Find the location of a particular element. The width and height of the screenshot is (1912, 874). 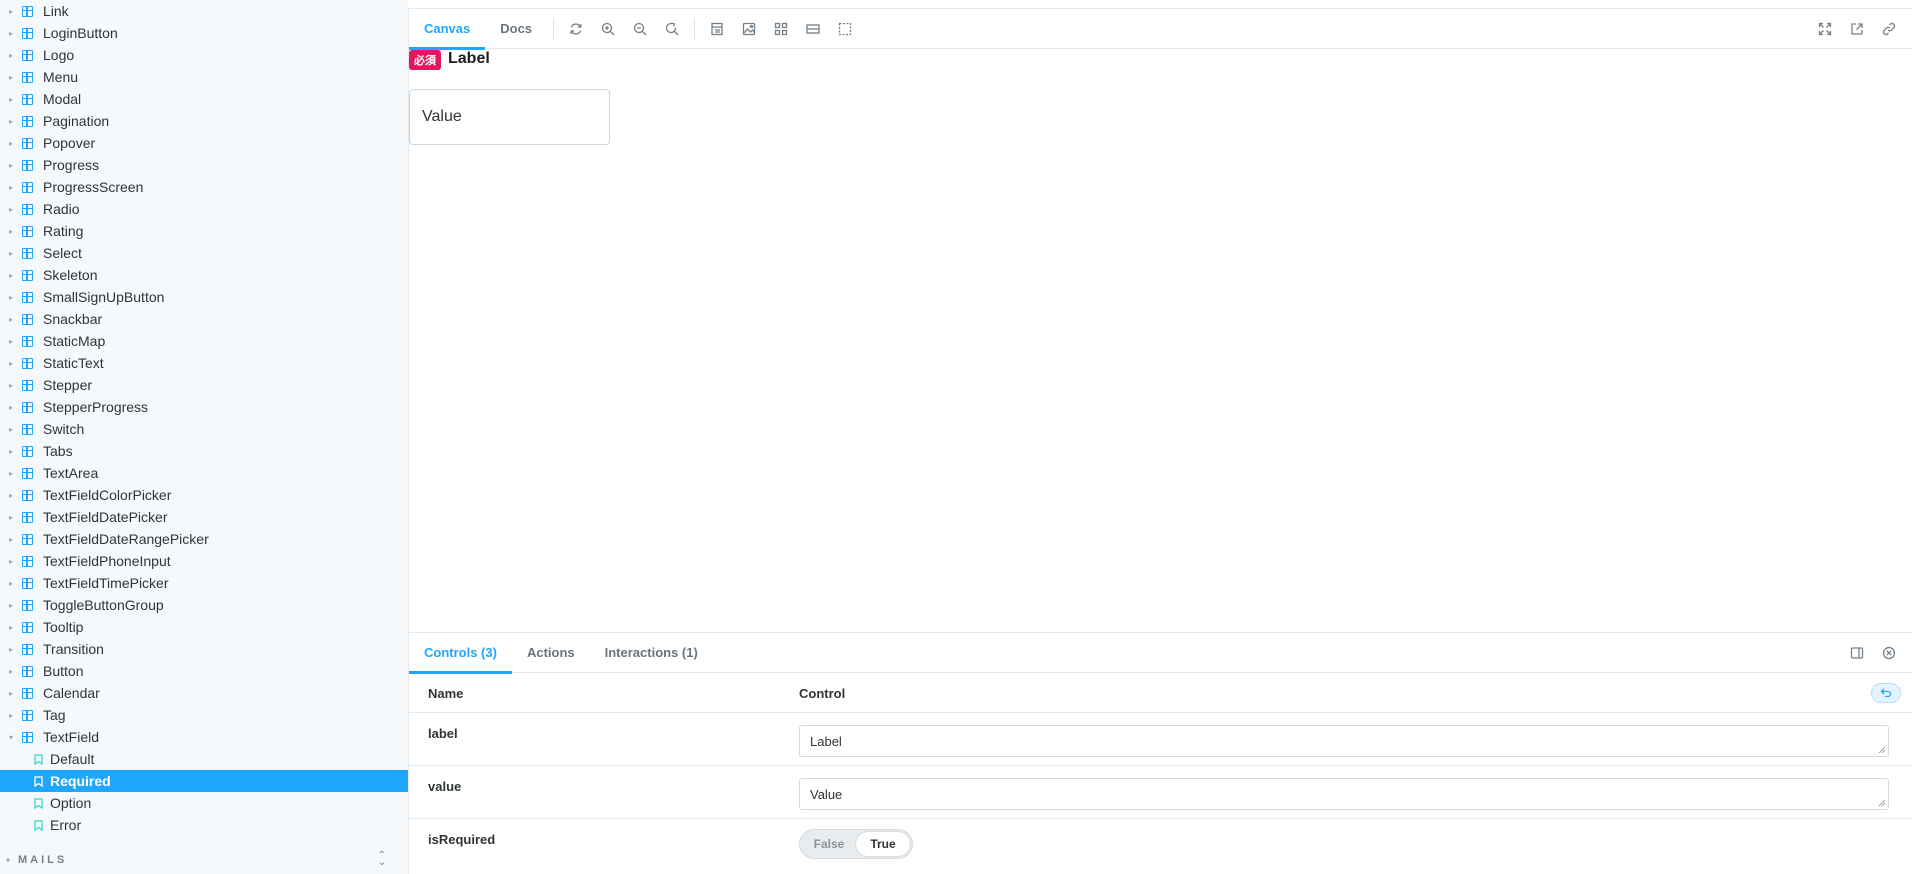

sidebar-item-menu: ▸ Menu is located at coordinates (204, 77).